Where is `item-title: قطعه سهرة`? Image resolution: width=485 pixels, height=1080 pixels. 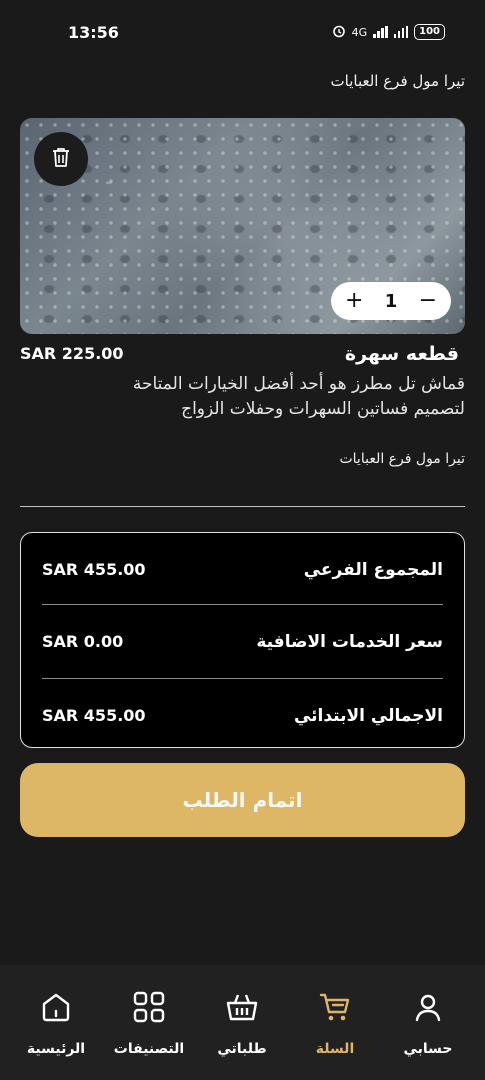 item-title: قطعه سهرة is located at coordinates (401, 354).